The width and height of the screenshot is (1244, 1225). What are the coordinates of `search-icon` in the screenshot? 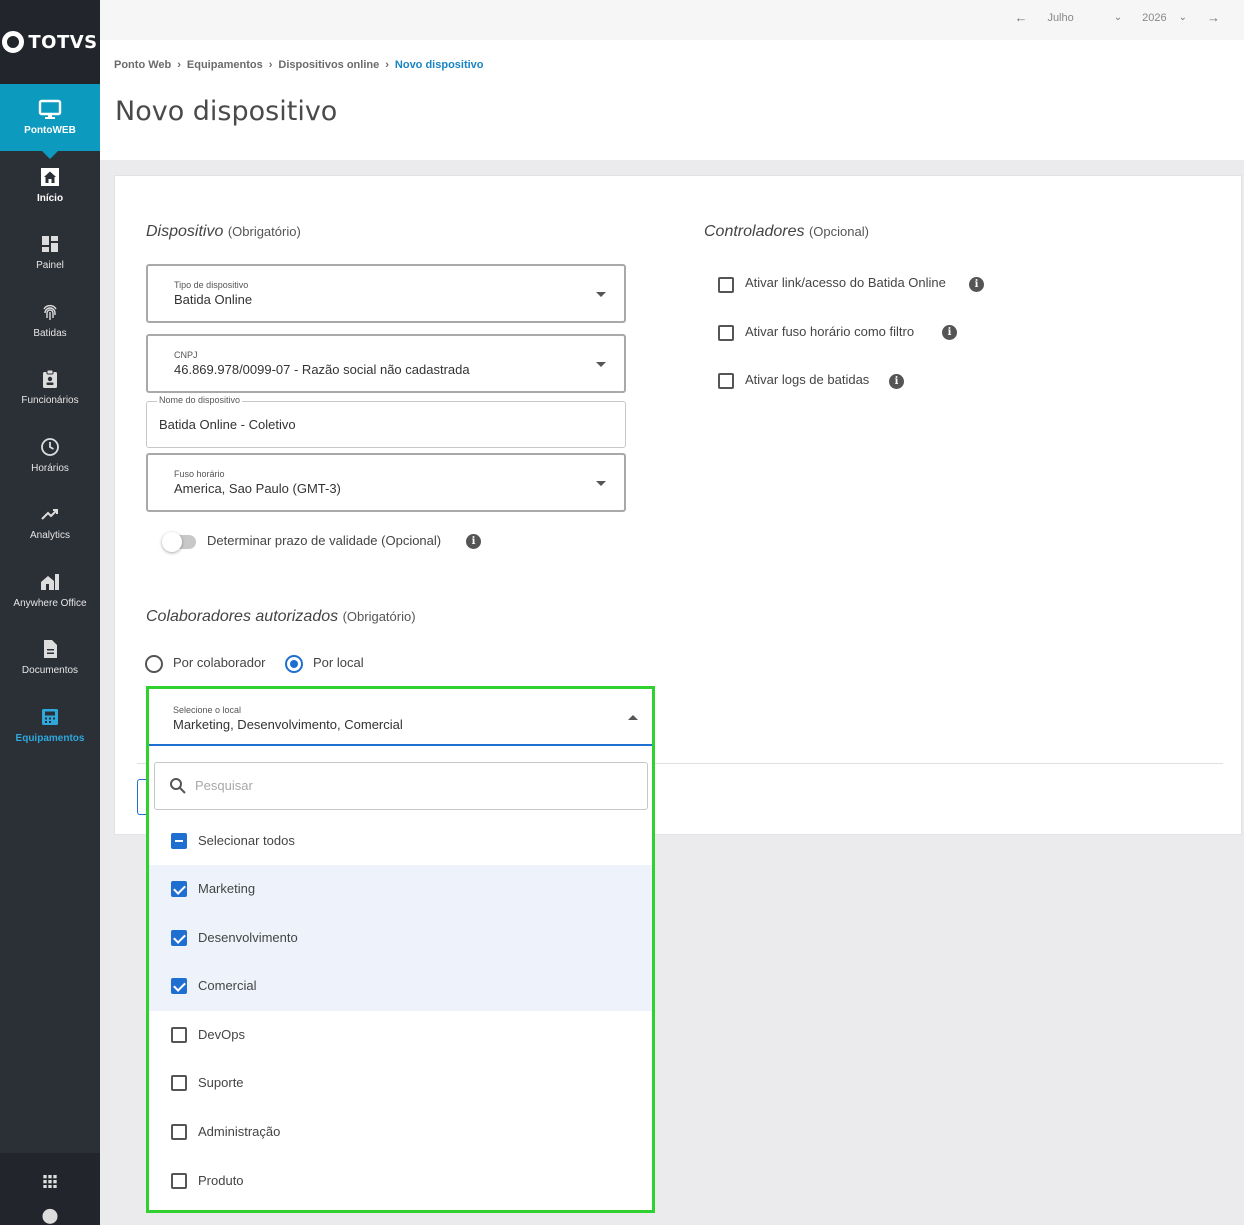 It's located at (178, 786).